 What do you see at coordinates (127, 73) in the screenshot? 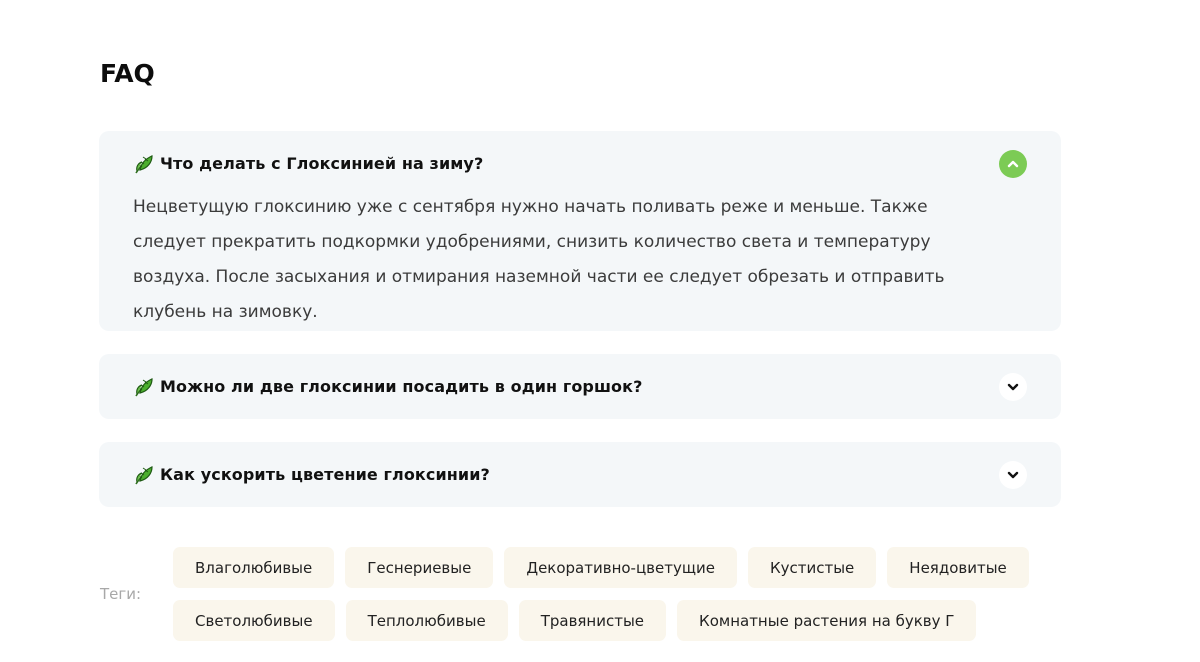
I see `faq-title: FAQ` at bounding box center [127, 73].